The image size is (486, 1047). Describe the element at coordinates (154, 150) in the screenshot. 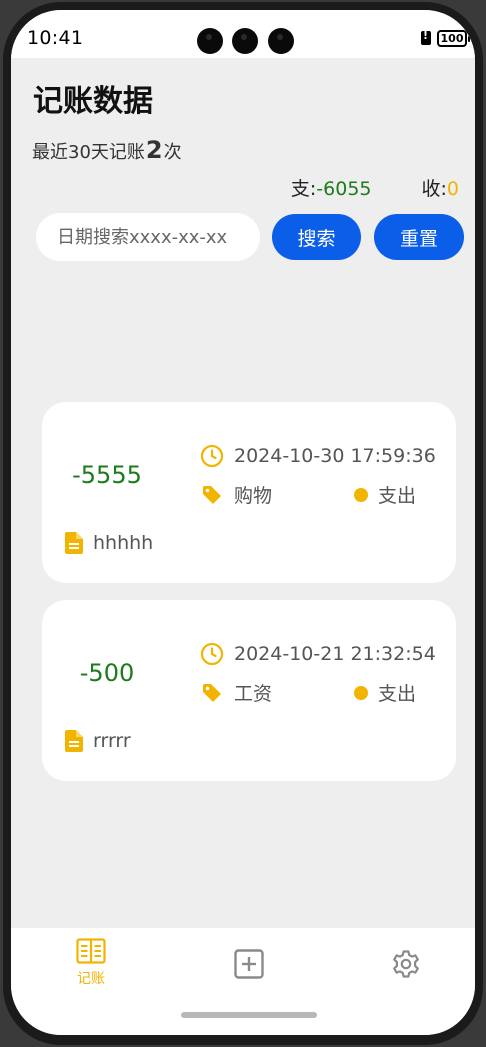

I see `summary-count: 2` at that location.